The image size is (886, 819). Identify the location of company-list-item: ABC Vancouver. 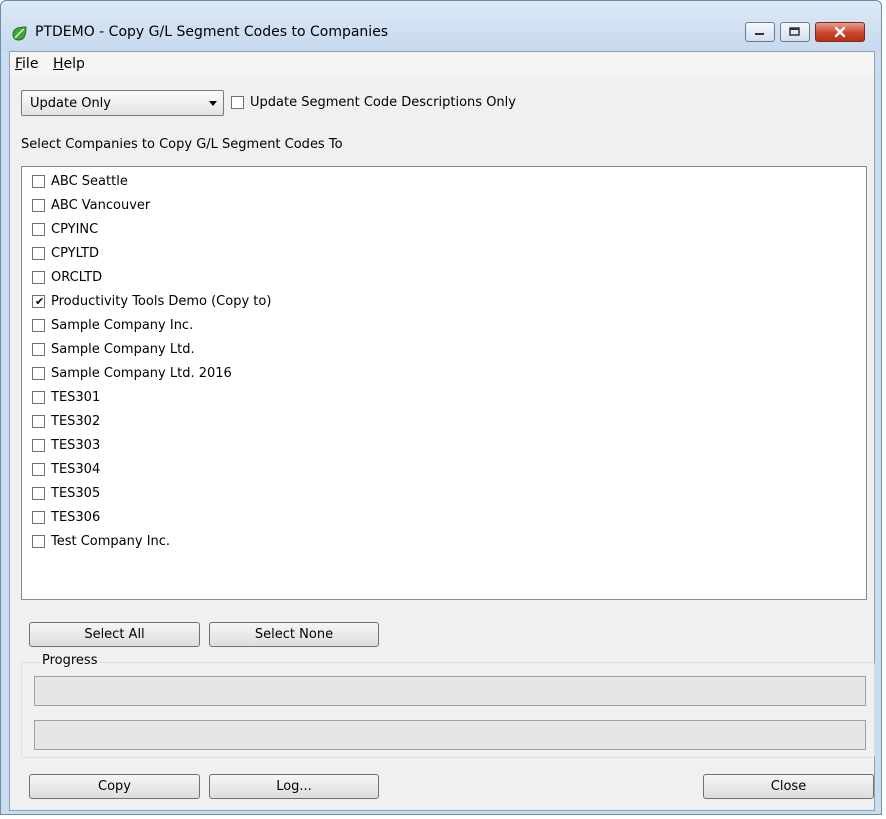
(91, 205).